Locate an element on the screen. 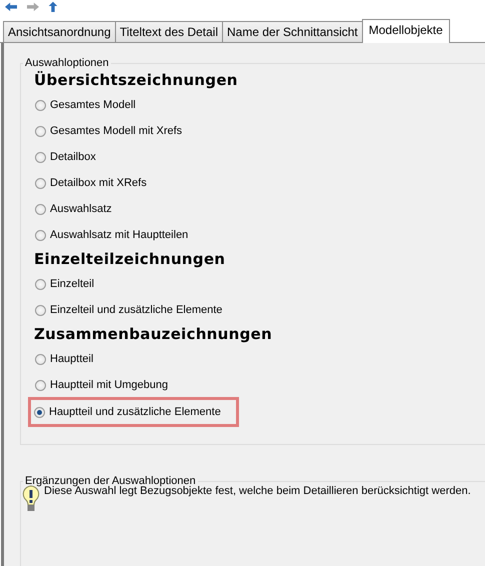 The height and width of the screenshot is (566, 485). highlighted-option: Hauptteil und zusätzliche Elemente is located at coordinates (133, 412).